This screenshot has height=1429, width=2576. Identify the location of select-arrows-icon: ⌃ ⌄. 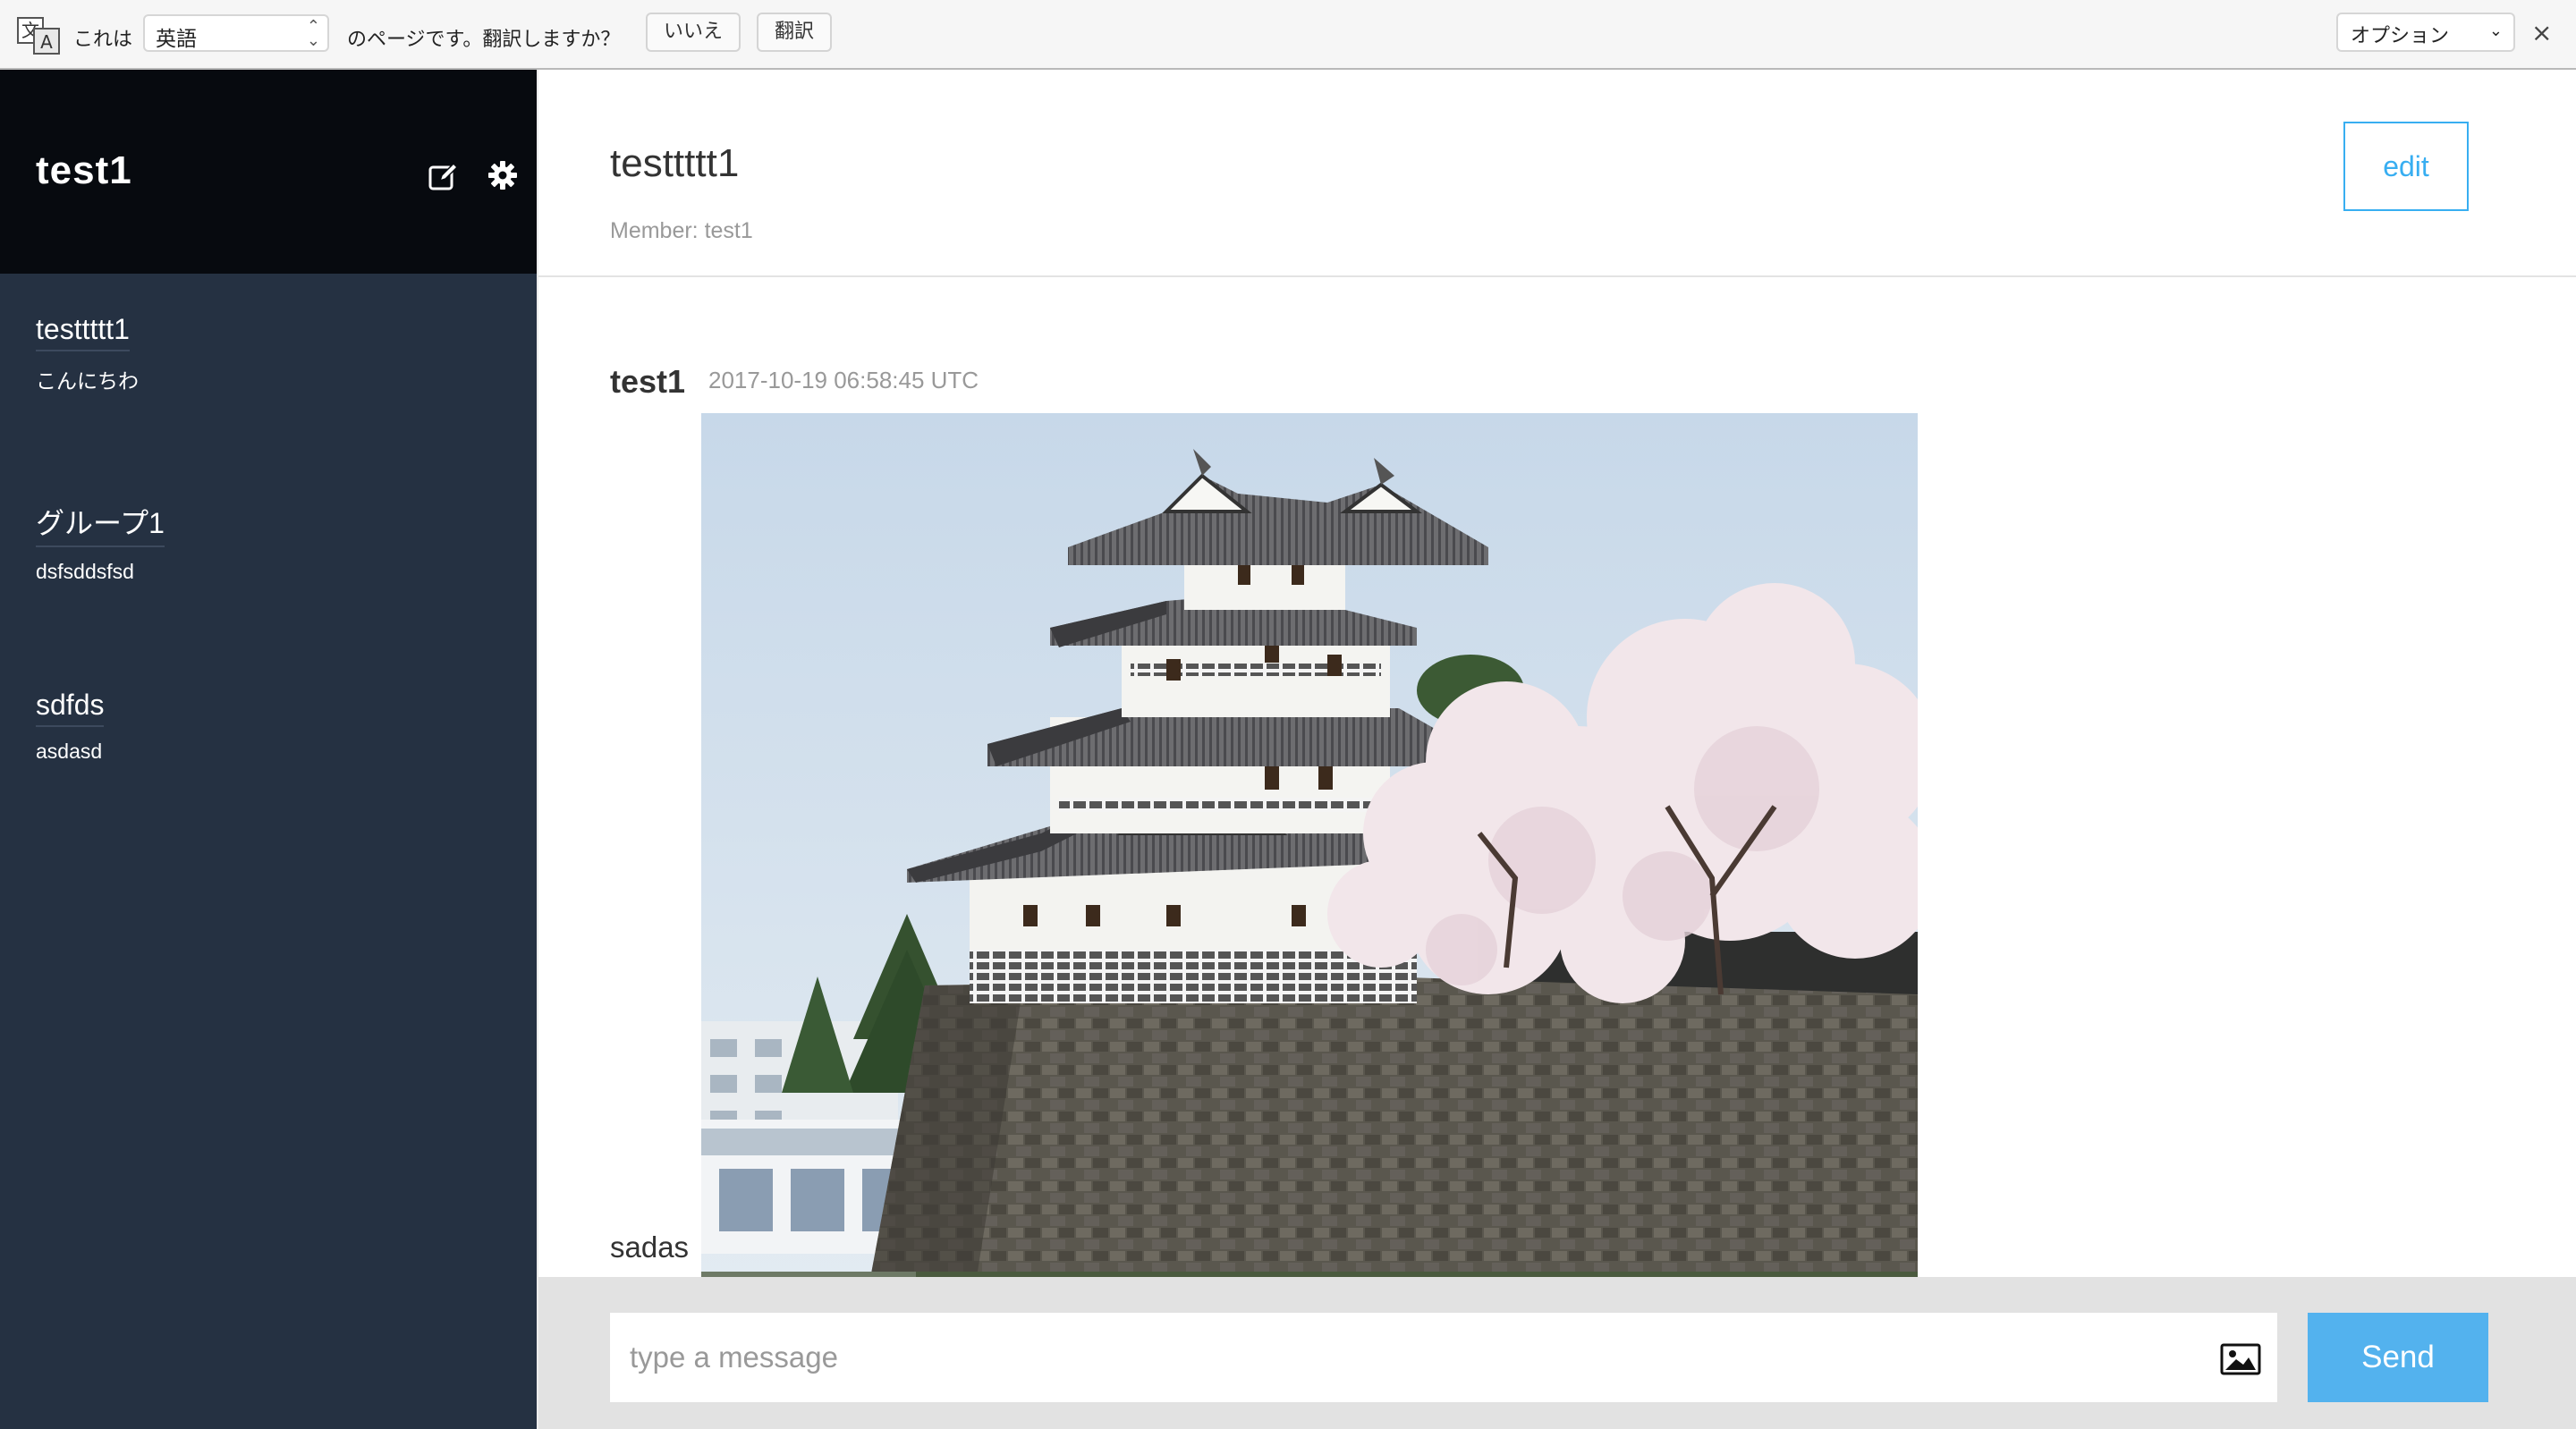
(313, 33).